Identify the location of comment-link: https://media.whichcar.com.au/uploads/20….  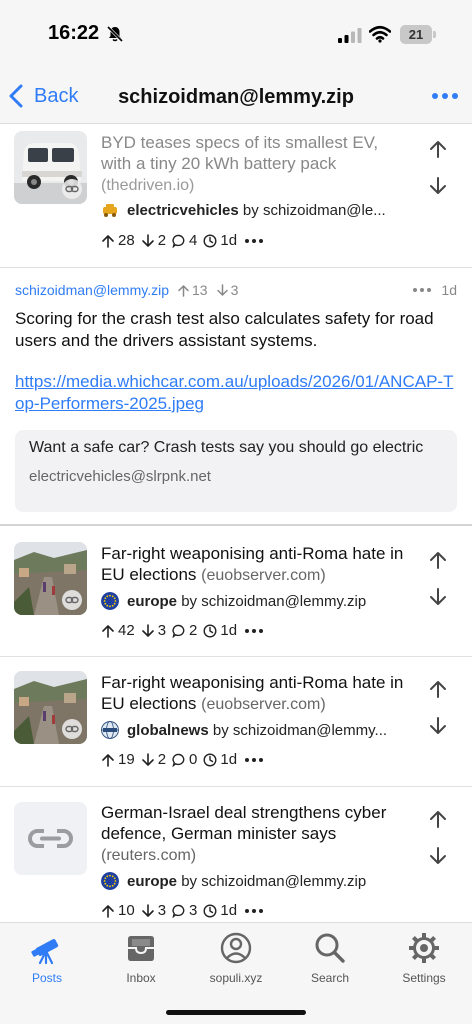
(235, 393).